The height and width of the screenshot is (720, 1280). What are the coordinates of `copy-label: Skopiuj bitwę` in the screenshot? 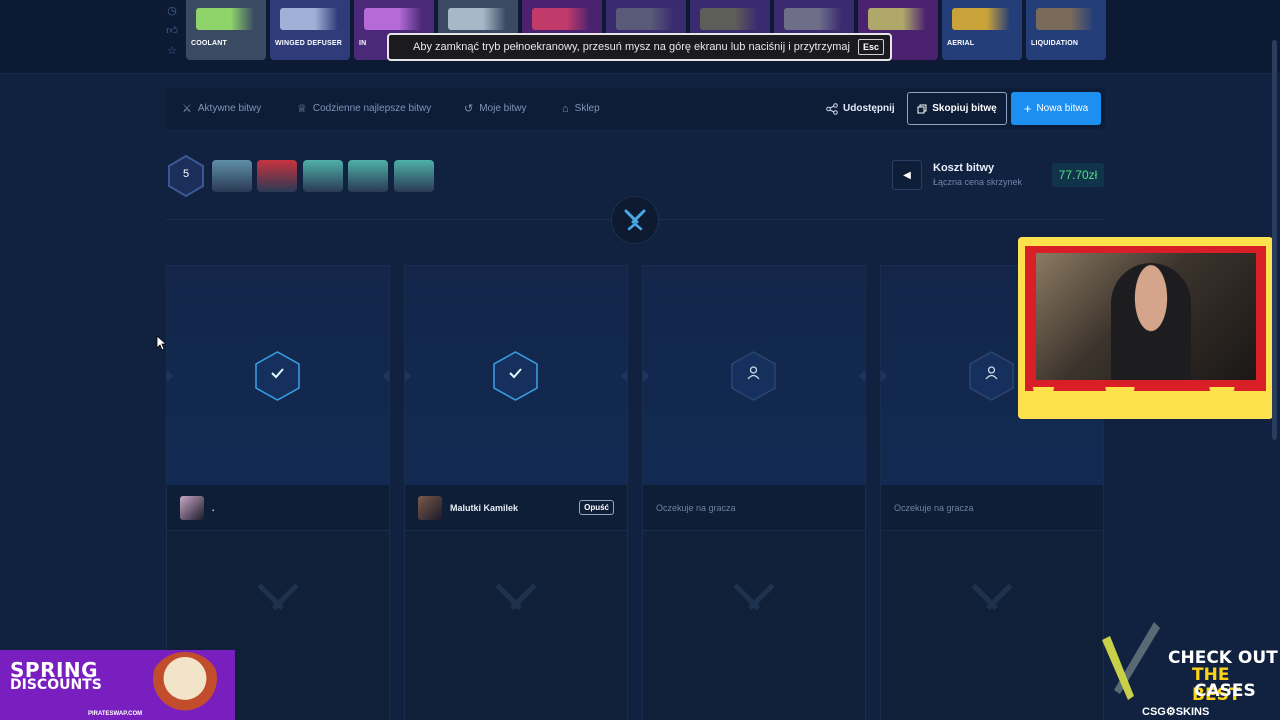 It's located at (964, 108).